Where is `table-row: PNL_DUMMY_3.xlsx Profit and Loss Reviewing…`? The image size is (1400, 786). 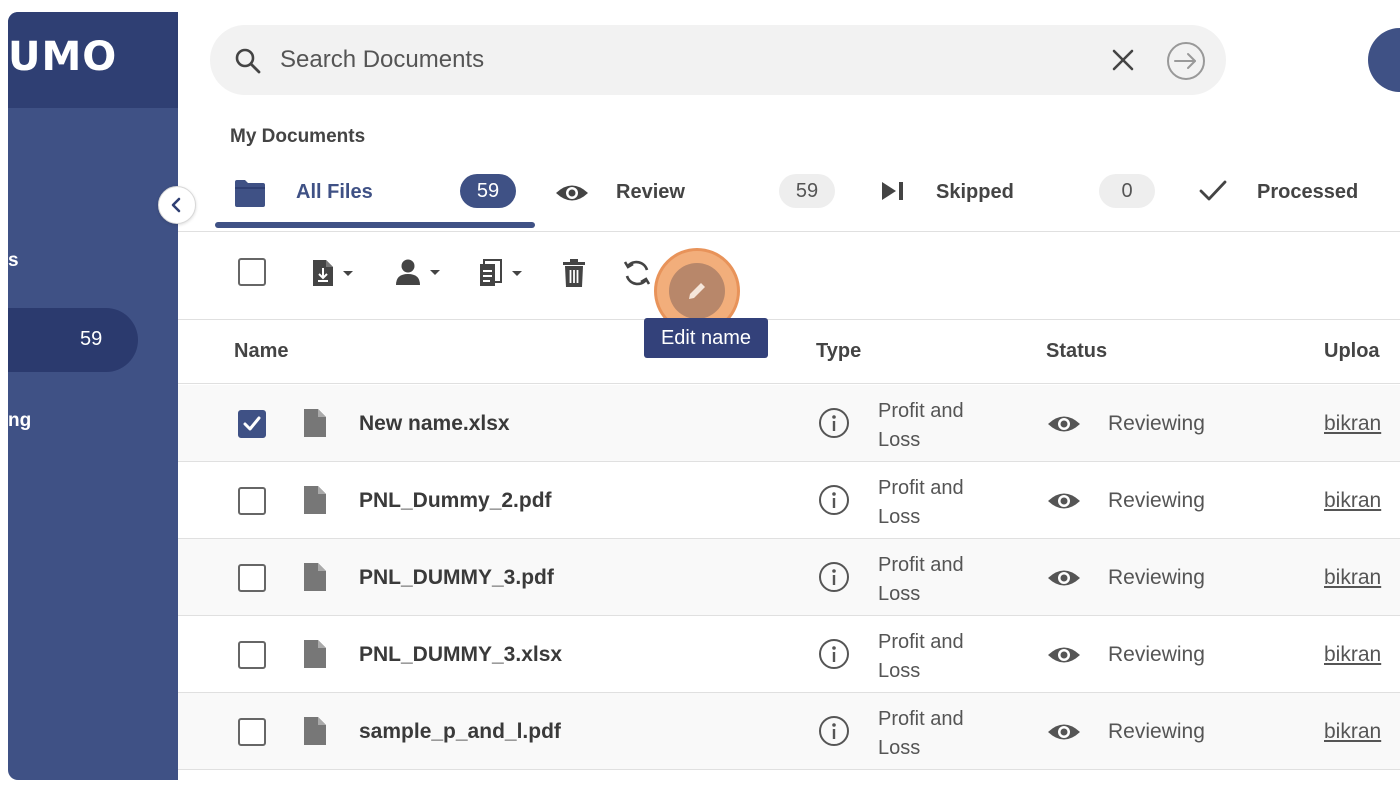
table-row: PNL_DUMMY_3.xlsx Profit and Loss Reviewing… is located at coordinates (789, 654).